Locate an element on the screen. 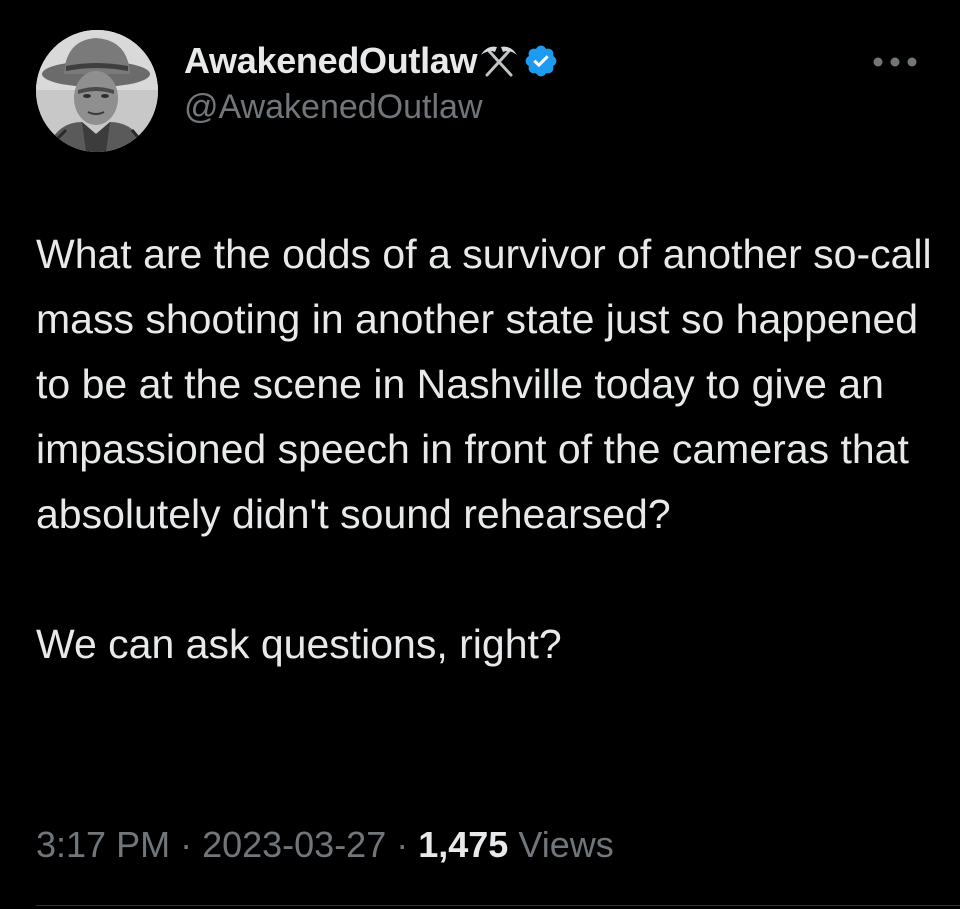 The height and width of the screenshot is (909, 960). tweet-meta: 3:17 PM · 2023-03-27 · 1,475 Views is located at coordinates (325, 845).